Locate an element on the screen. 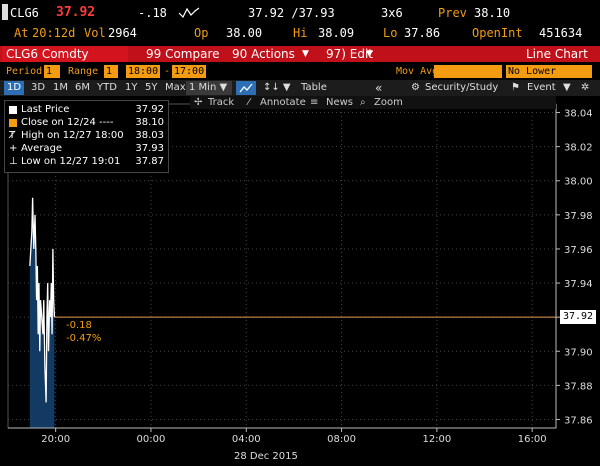 The image size is (600, 466). average-marker-icon: + is located at coordinates (13, 148).